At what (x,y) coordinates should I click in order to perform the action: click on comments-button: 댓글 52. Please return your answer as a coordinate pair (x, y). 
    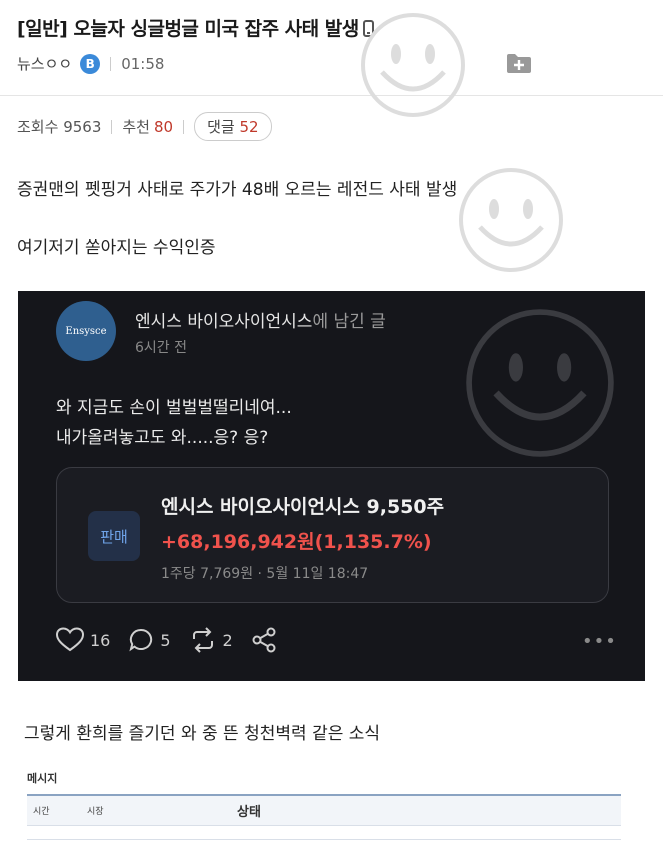
    Looking at the image, I should click on (233, 126).